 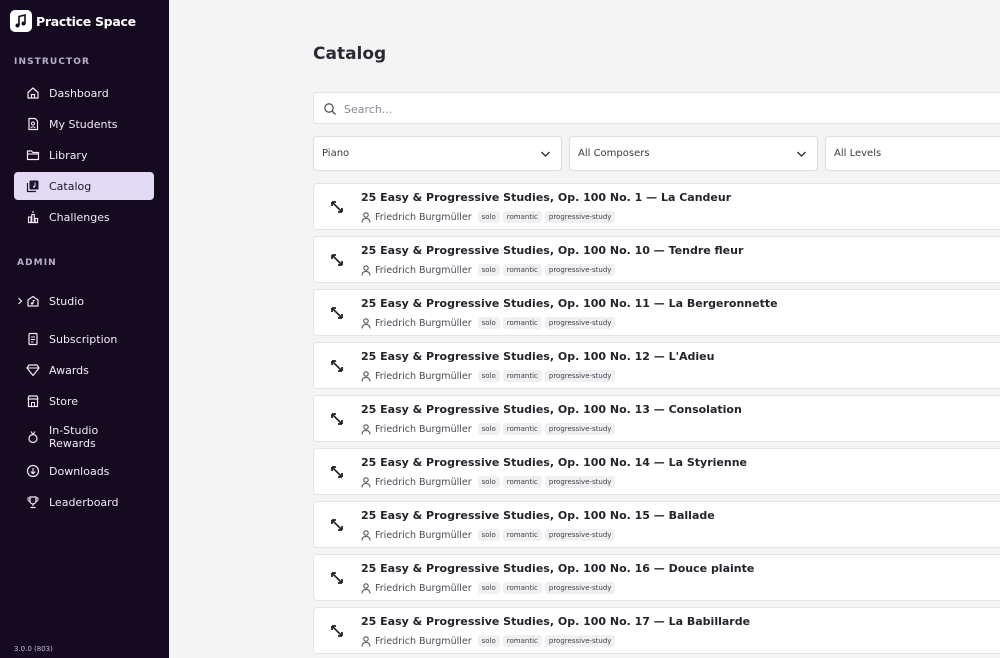 What do you see at coordinates (330, 109) in the screenshot?
I see `search-icon` at bounding box center [330, 109].